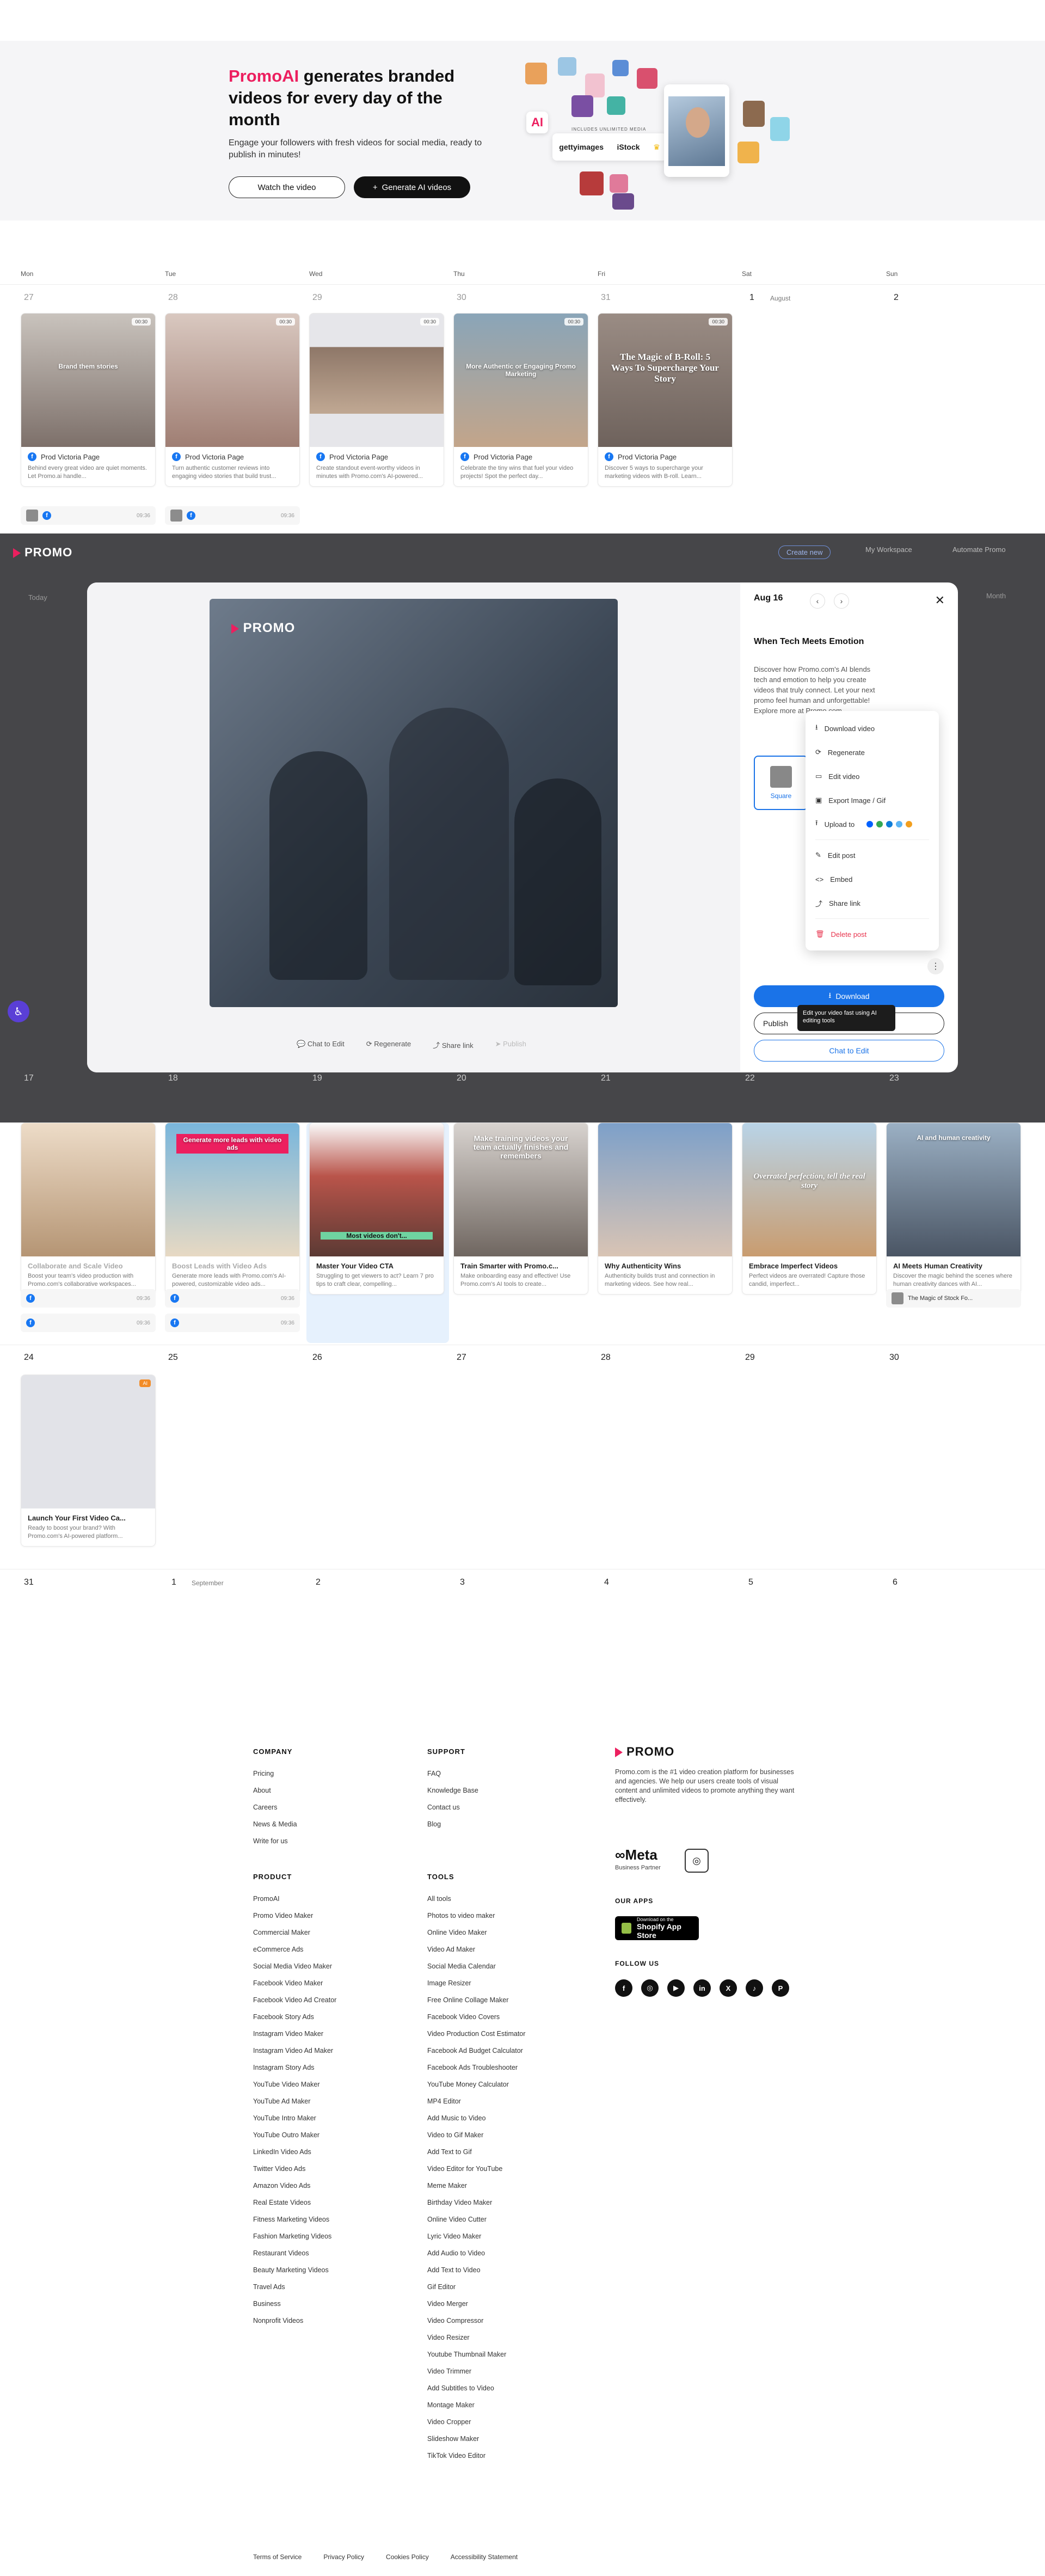 The height and width of the screenshot is (2576, 1045). What do you see at coordinates (452, 1807) in the screenshot?
I see `footer-link: Contact us` at bounding box center [452, 1807].